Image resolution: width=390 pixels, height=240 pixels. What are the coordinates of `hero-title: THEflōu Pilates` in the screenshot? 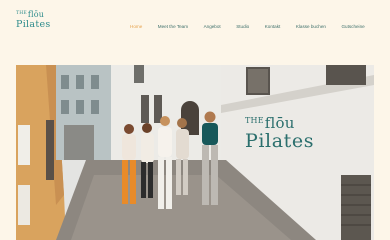 It's located at (279, 133).